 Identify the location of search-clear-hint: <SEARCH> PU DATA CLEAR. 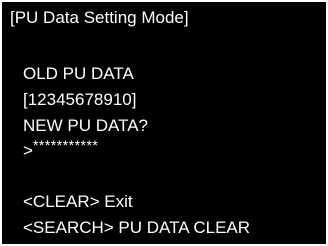
(137, 227).